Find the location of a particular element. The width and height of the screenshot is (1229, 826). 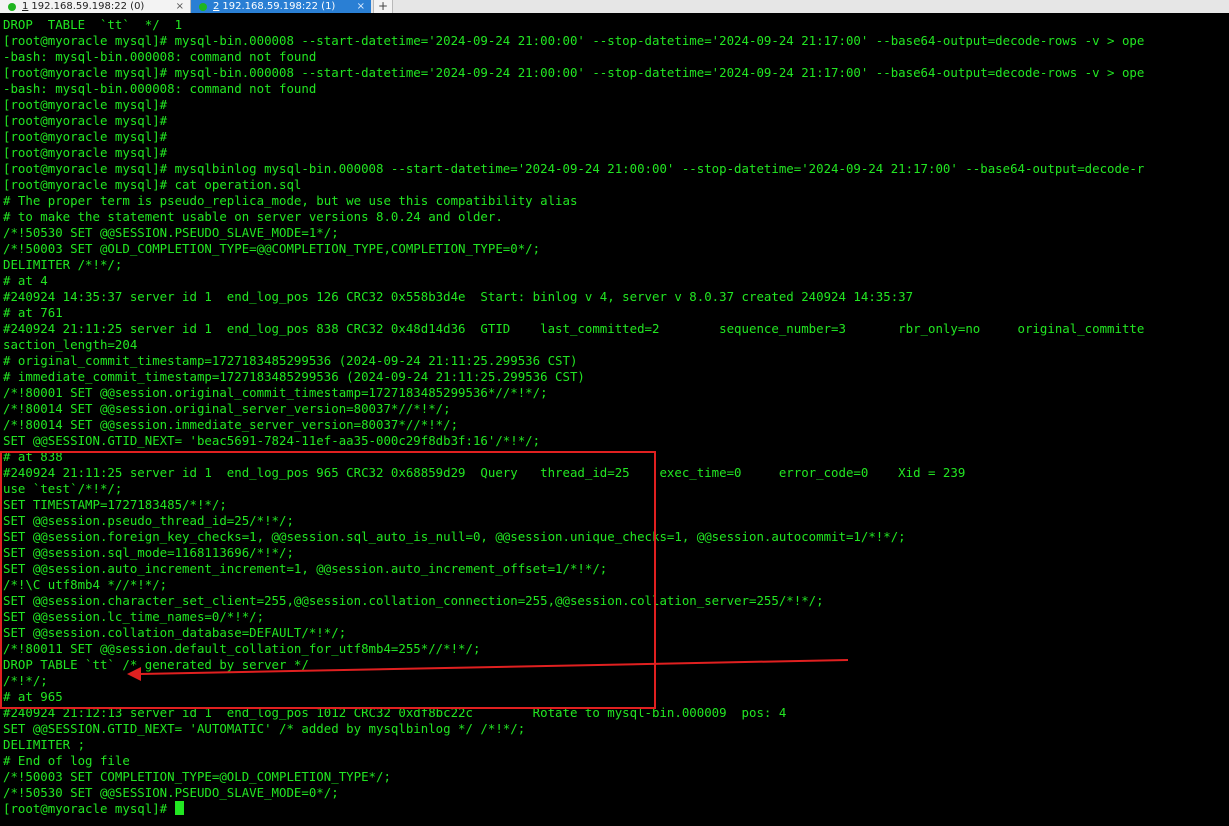

terminal-line: DELIMITER ; is located at coordinates (44, 744).